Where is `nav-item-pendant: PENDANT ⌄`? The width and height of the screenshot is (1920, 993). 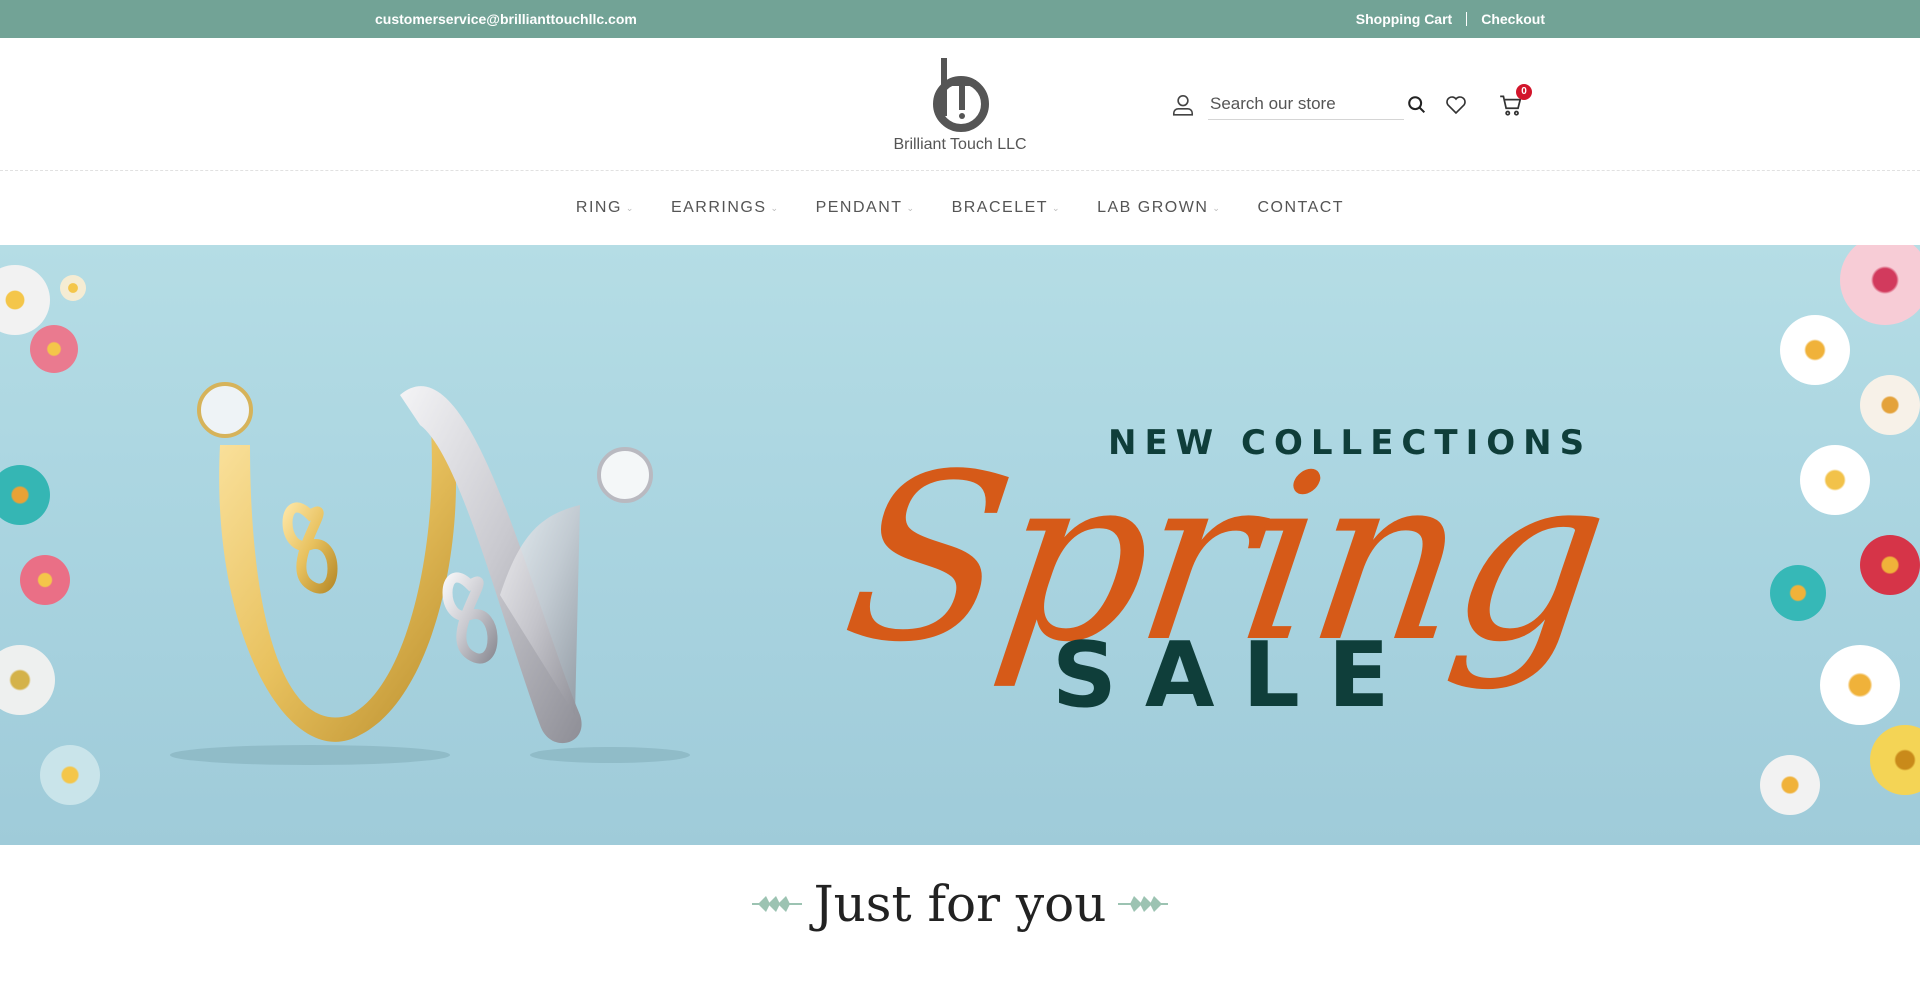
nav-item-pendant: PENDANT ⌄ is located at coordinates (866, 208).